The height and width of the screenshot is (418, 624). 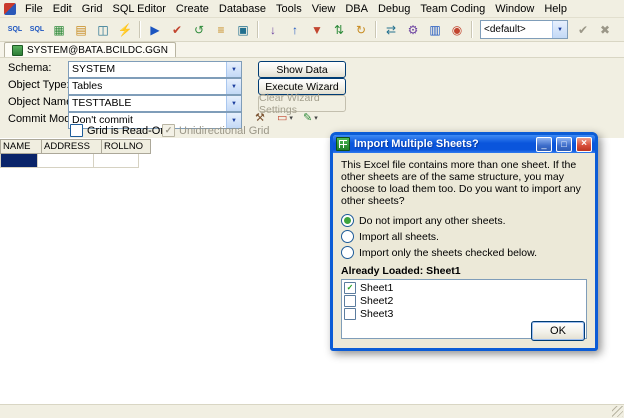 What do you see at coordinates (310, 117) in the screenshot?
I see `grid-edit-icon: ✎` at bounding box center [310, 117].